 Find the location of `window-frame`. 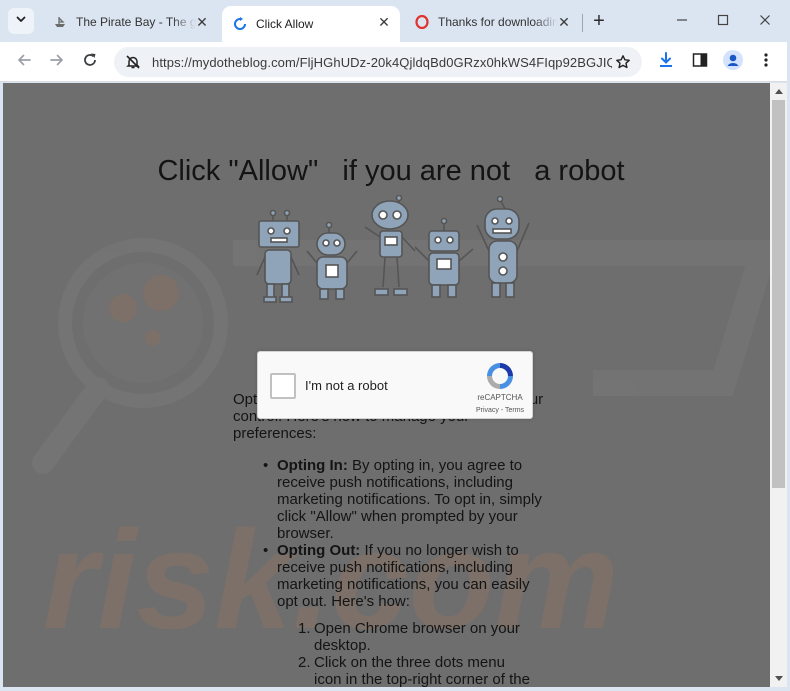

window-frame is located at coordinates (395, 689).